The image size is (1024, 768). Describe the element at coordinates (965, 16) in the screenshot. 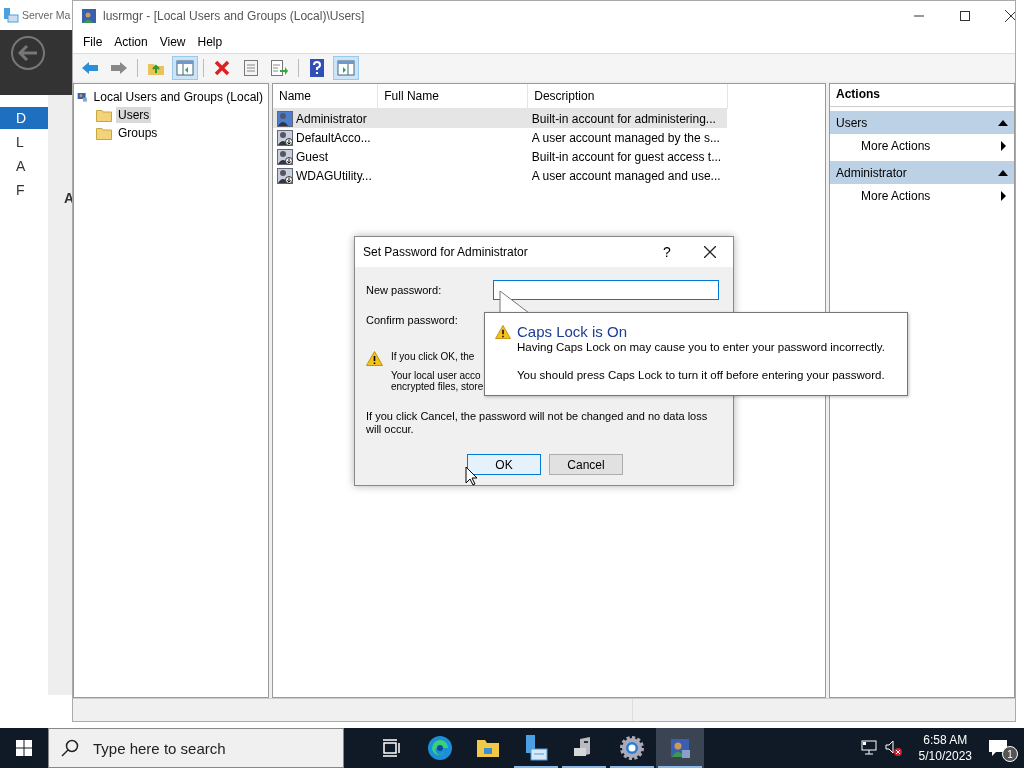

I see `maximize-icon` at that location.